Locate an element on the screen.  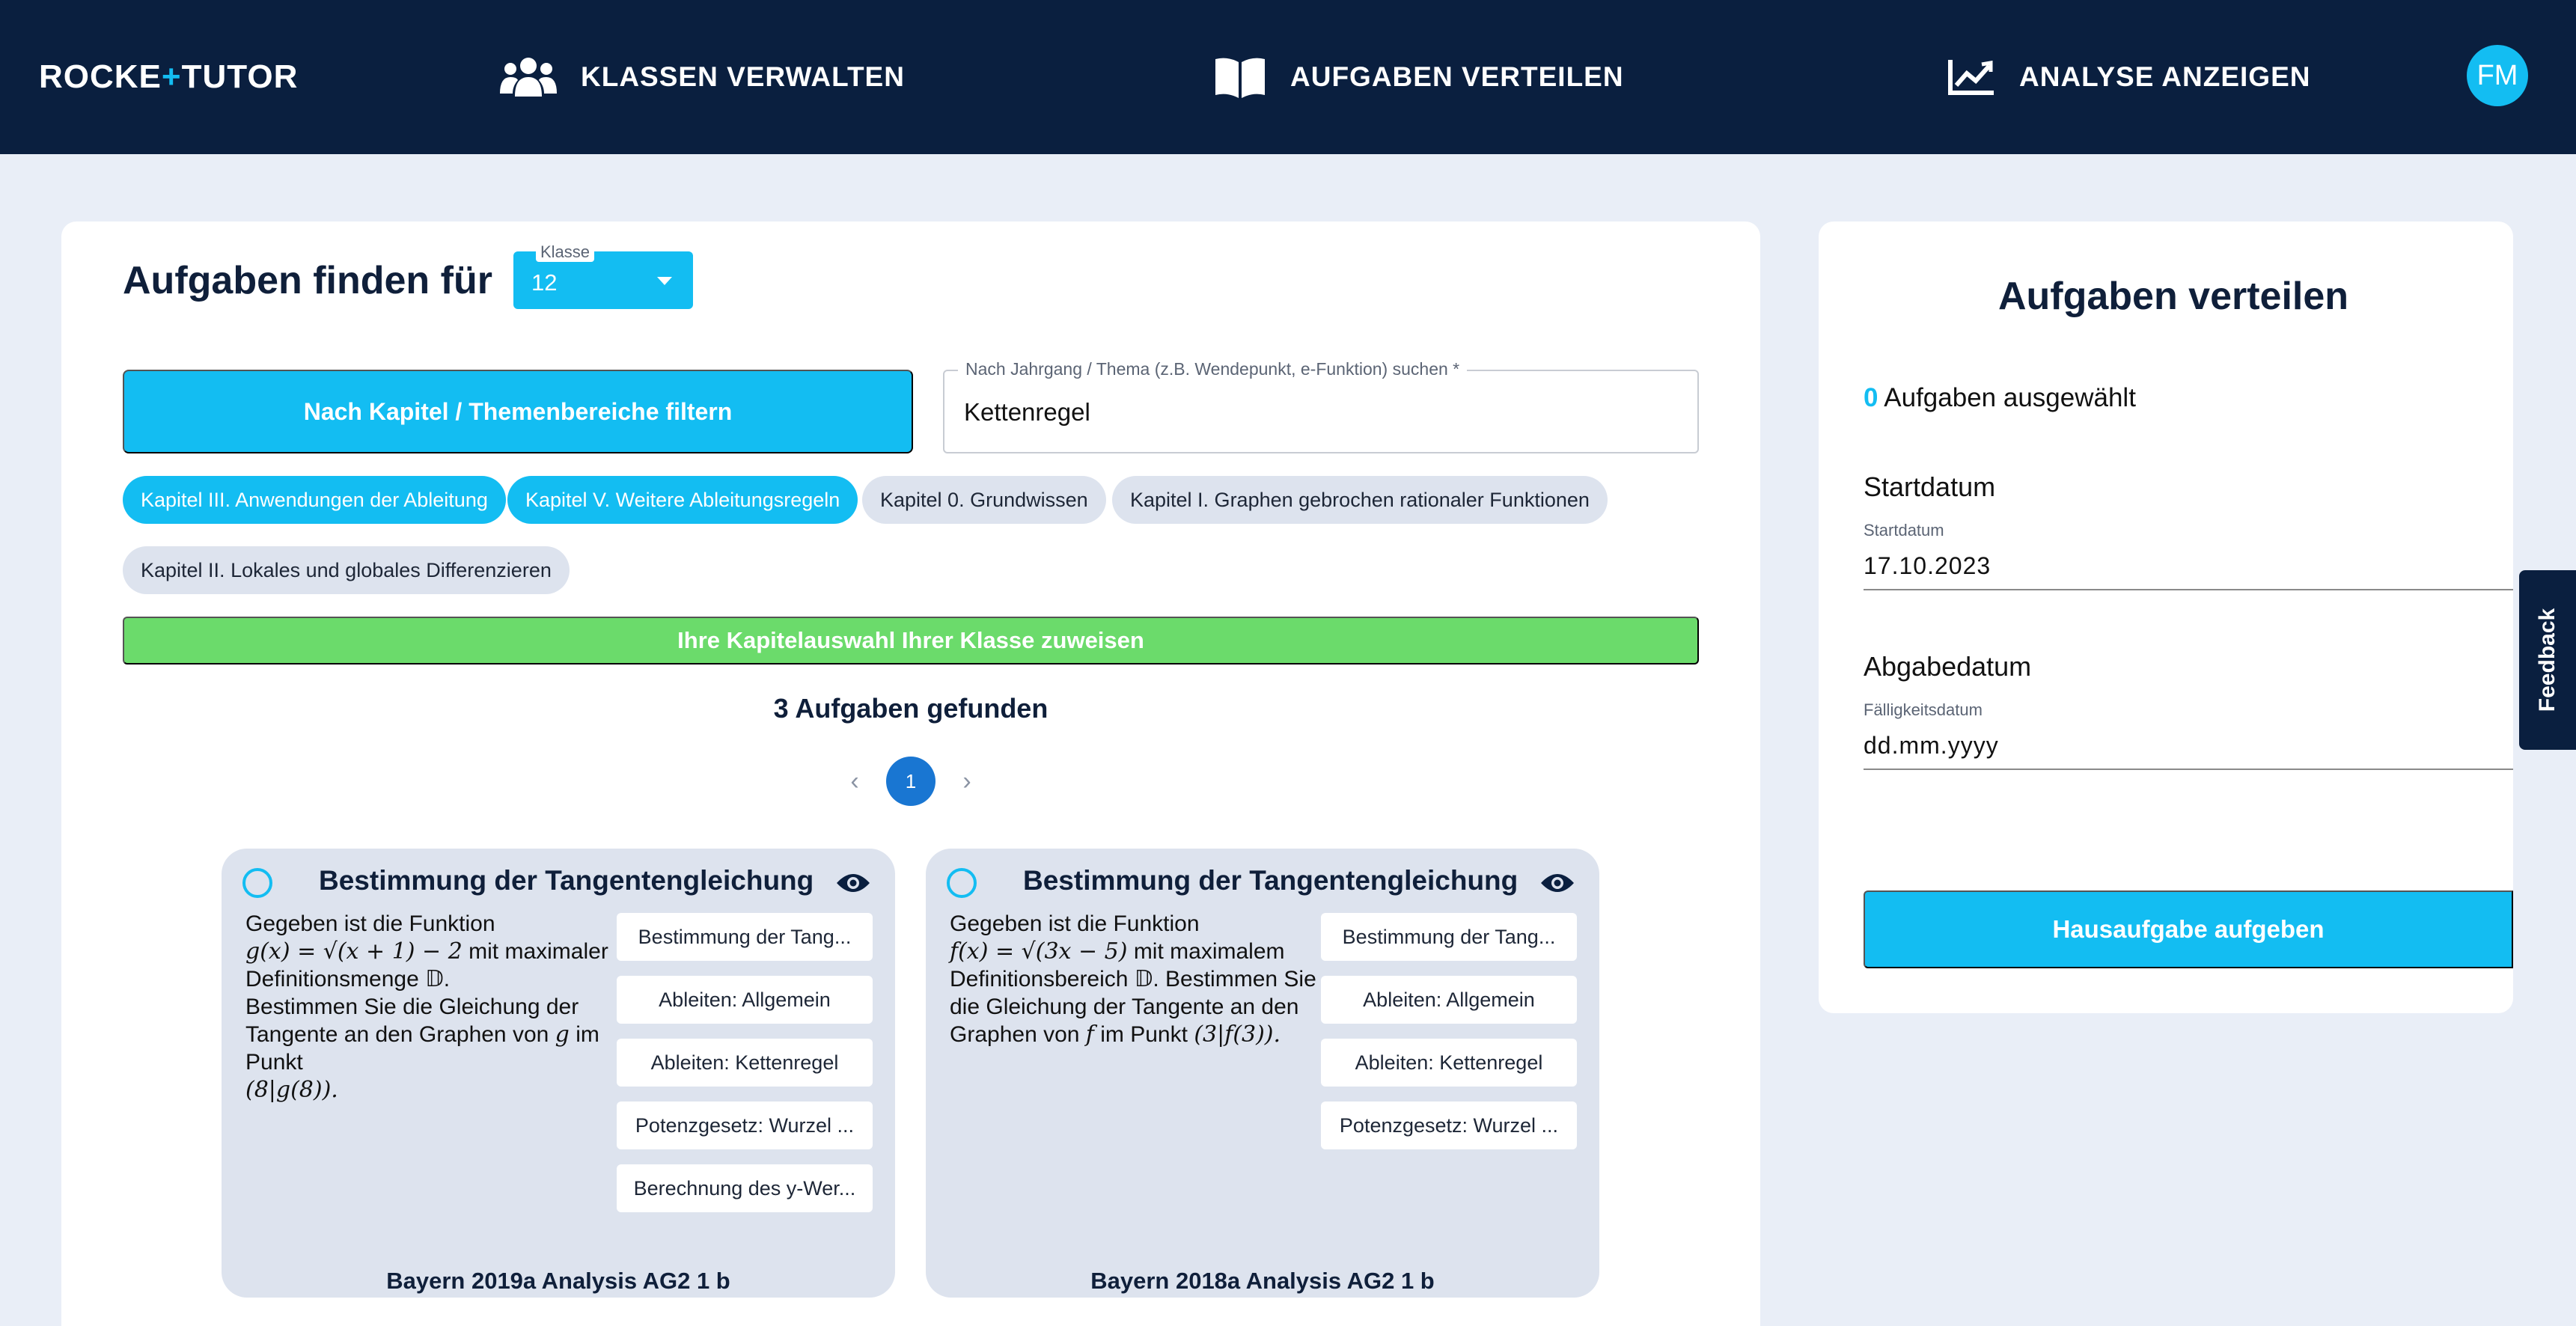
pager-next-icon: › is located at coordinates (967, 781).